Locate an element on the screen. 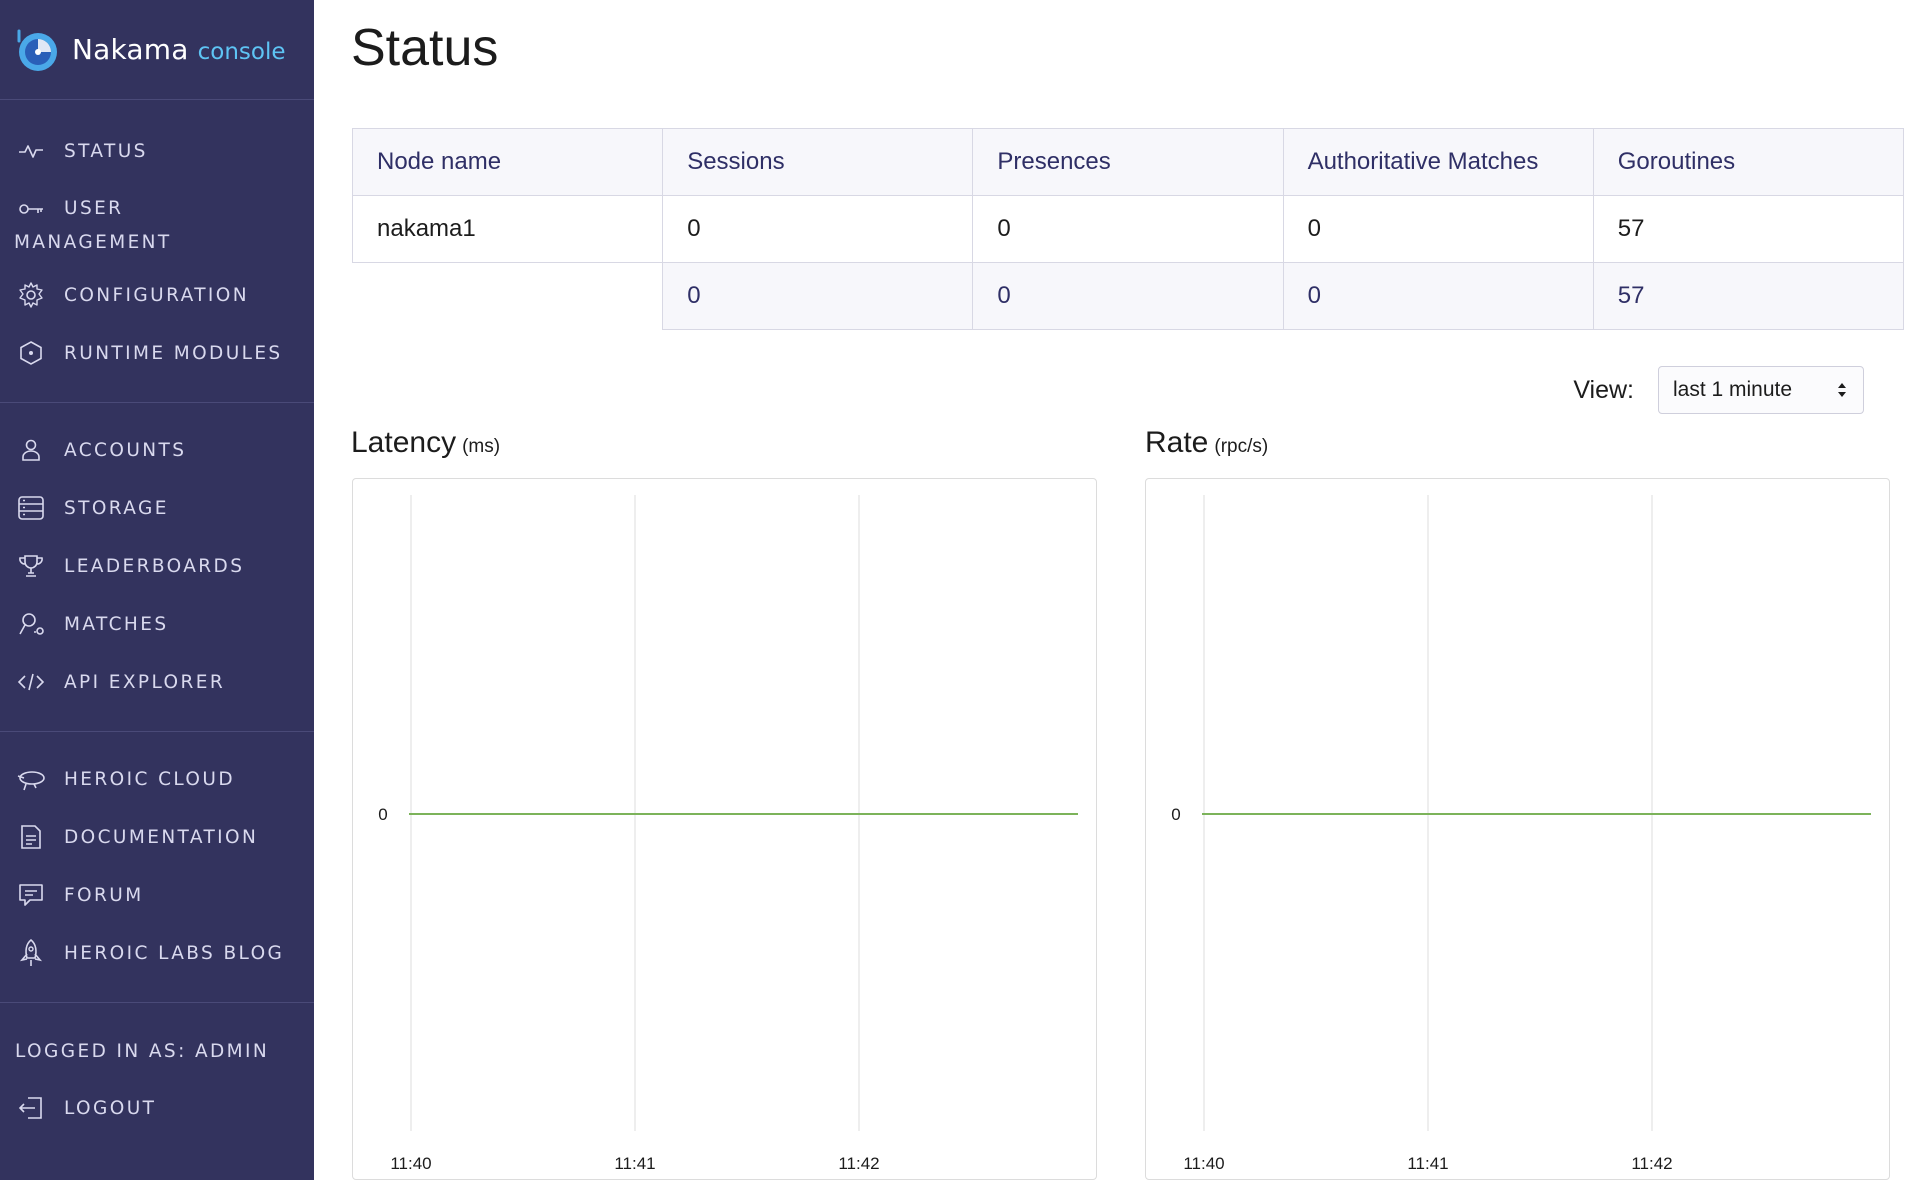 This screenshot has height=1180, width=1910. sidebar-item-api-explorer: API Explorer is located at coordinates (157, 682).